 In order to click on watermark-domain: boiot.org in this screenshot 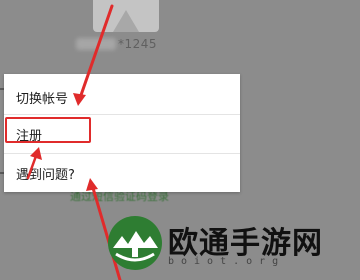, I will do `click(227, 261)`.